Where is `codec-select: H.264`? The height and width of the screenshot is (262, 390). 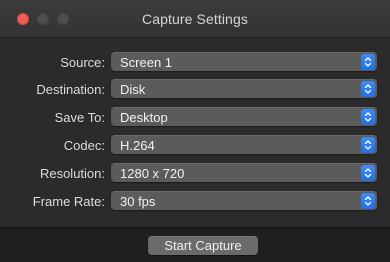
codec-select: H.264 is located at coordinates (244, 144).